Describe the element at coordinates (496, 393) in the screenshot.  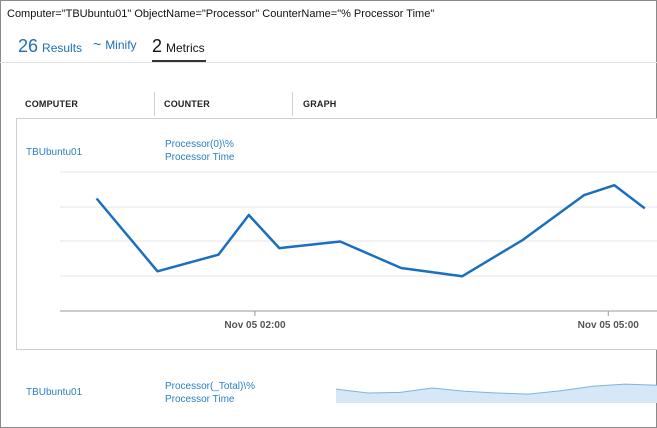
I see `sparkline-area` at that location.